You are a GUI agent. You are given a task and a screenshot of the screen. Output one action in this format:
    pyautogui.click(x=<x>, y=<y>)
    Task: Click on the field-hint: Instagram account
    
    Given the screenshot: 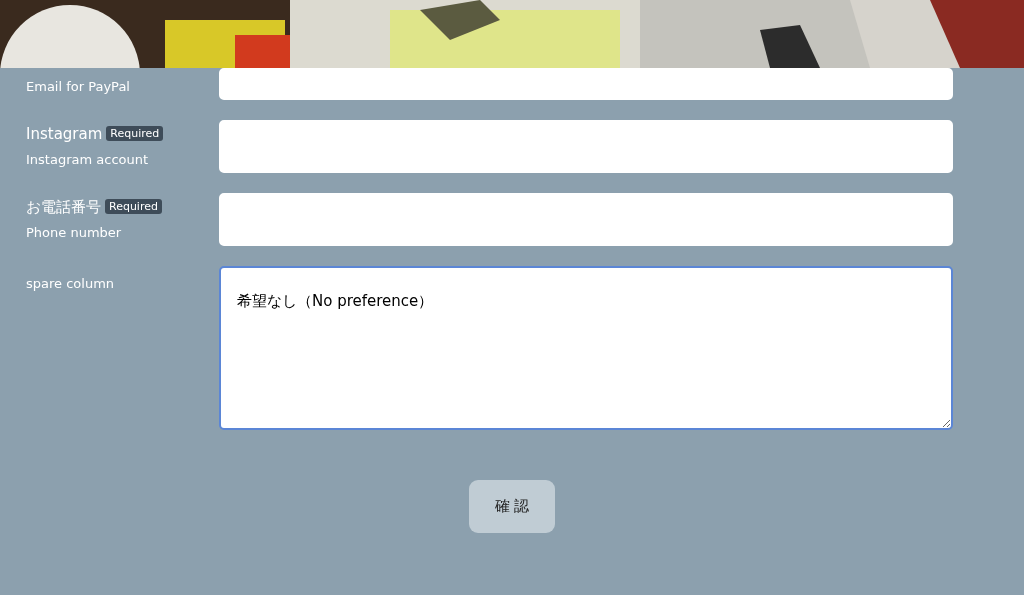 What is the action you would take?
    pyautogui.click(x=88, y=160)
    